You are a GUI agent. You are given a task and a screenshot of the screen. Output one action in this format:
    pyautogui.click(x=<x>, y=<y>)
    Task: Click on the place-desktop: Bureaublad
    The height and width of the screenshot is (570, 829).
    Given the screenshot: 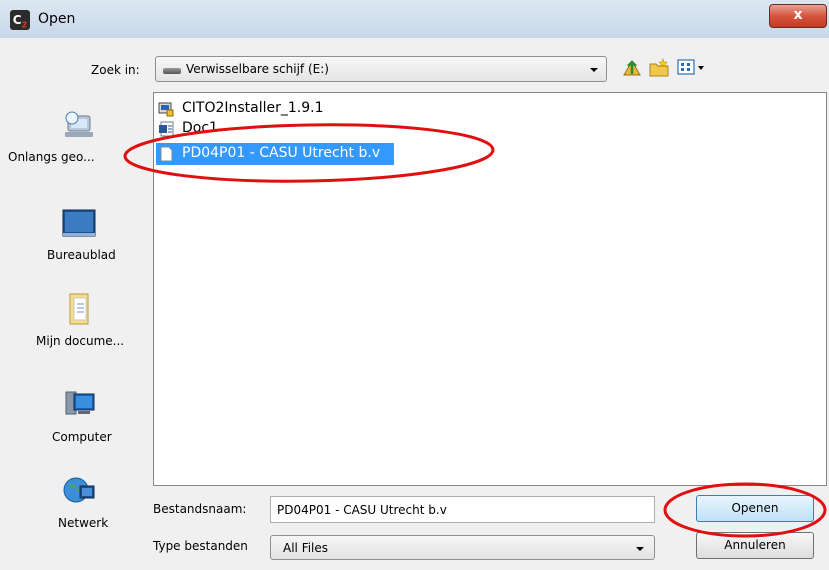 What is the action you would take?
    pyautogui.click(x=75, y=251)
    